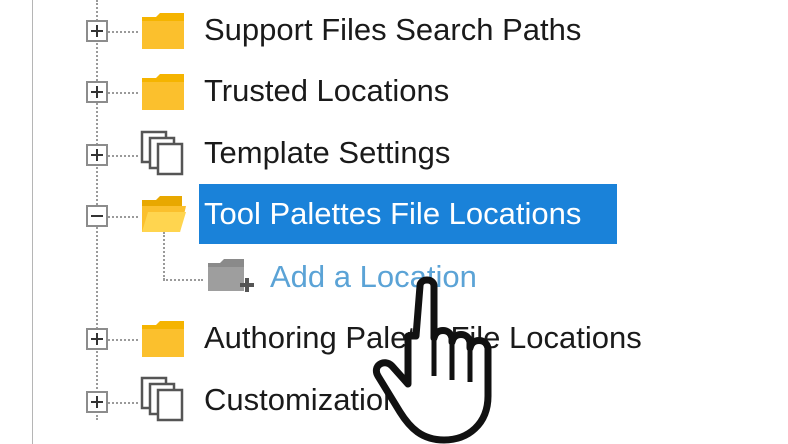  What do you see at coordinates (432, 360) in the screenshot?
I see `hand-pointer-icon` at bounding box center [432, 360].